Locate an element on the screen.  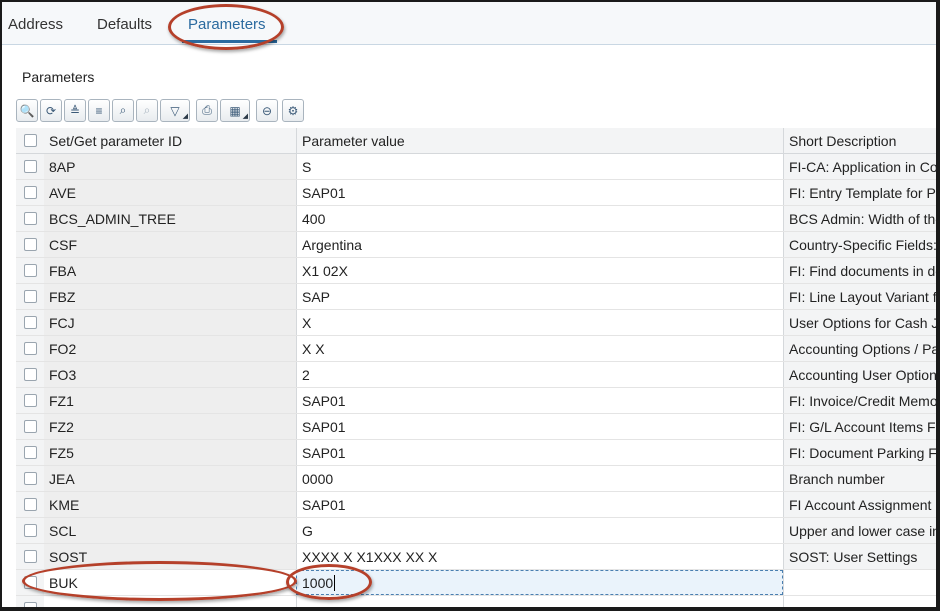
table-row: FO3 2 Accounting User Options is located at coordinates (476, 375).